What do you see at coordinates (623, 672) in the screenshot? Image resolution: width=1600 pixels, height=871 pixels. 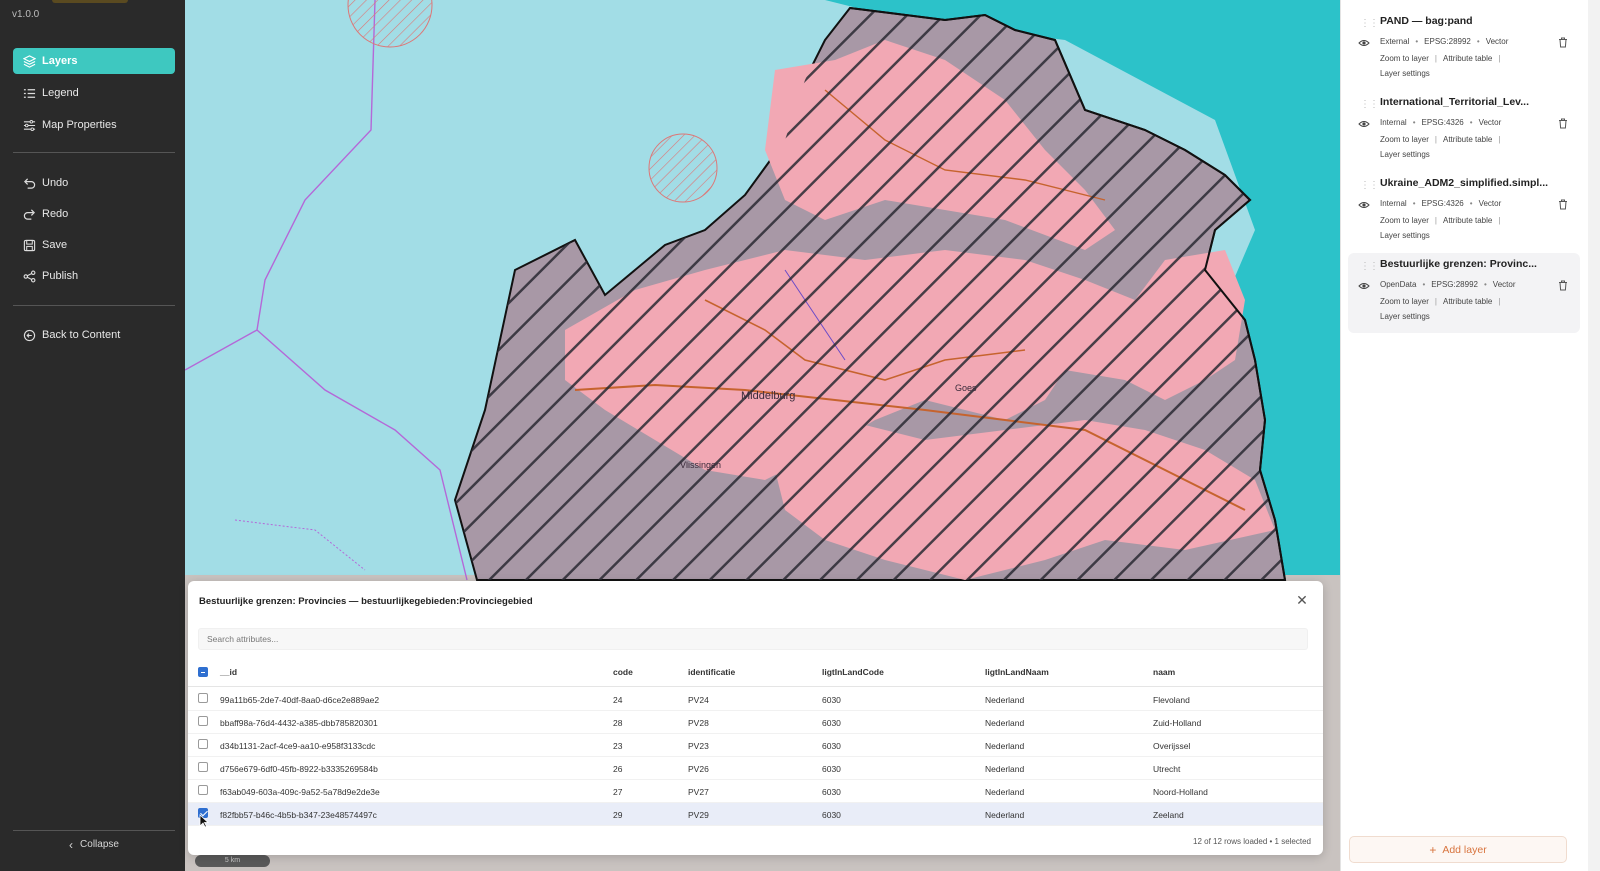 I see `column-header: code` at bounding box center [623, 672].